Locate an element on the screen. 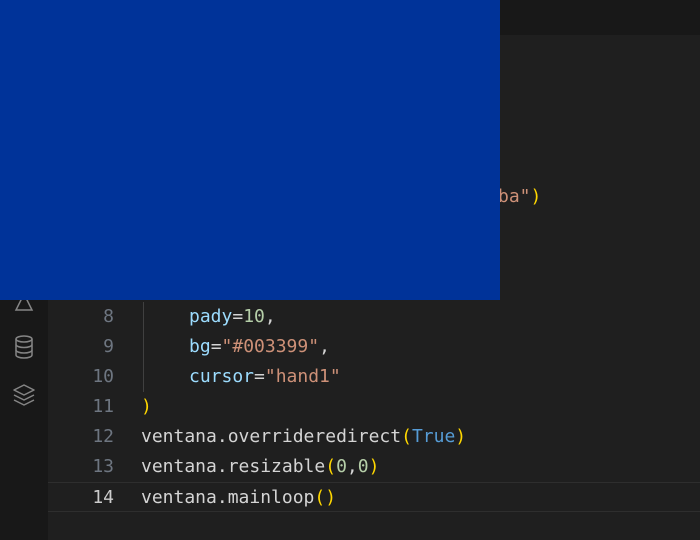  code-text: pady=10, is located at coordinates (232, 317).